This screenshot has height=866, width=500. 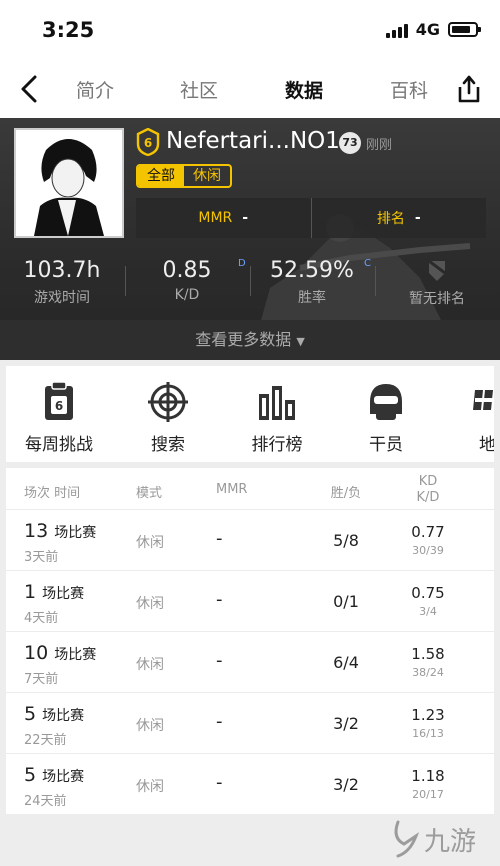 I want to click on stat-label: 游戏时间, so click(x=62, y=298).